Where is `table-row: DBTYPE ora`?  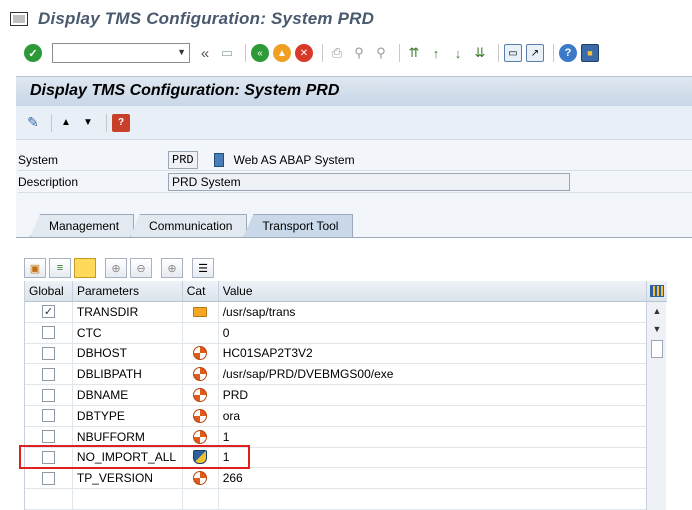
table-row: DBTYPE ora is located at coordinates (345, 416).